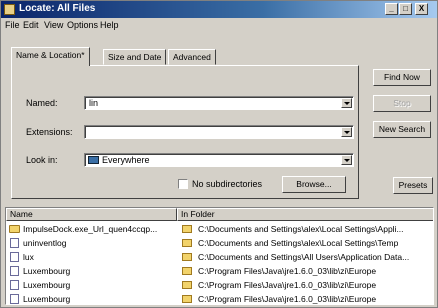  I want to click on column-header-name: Name, so click(91, 214).